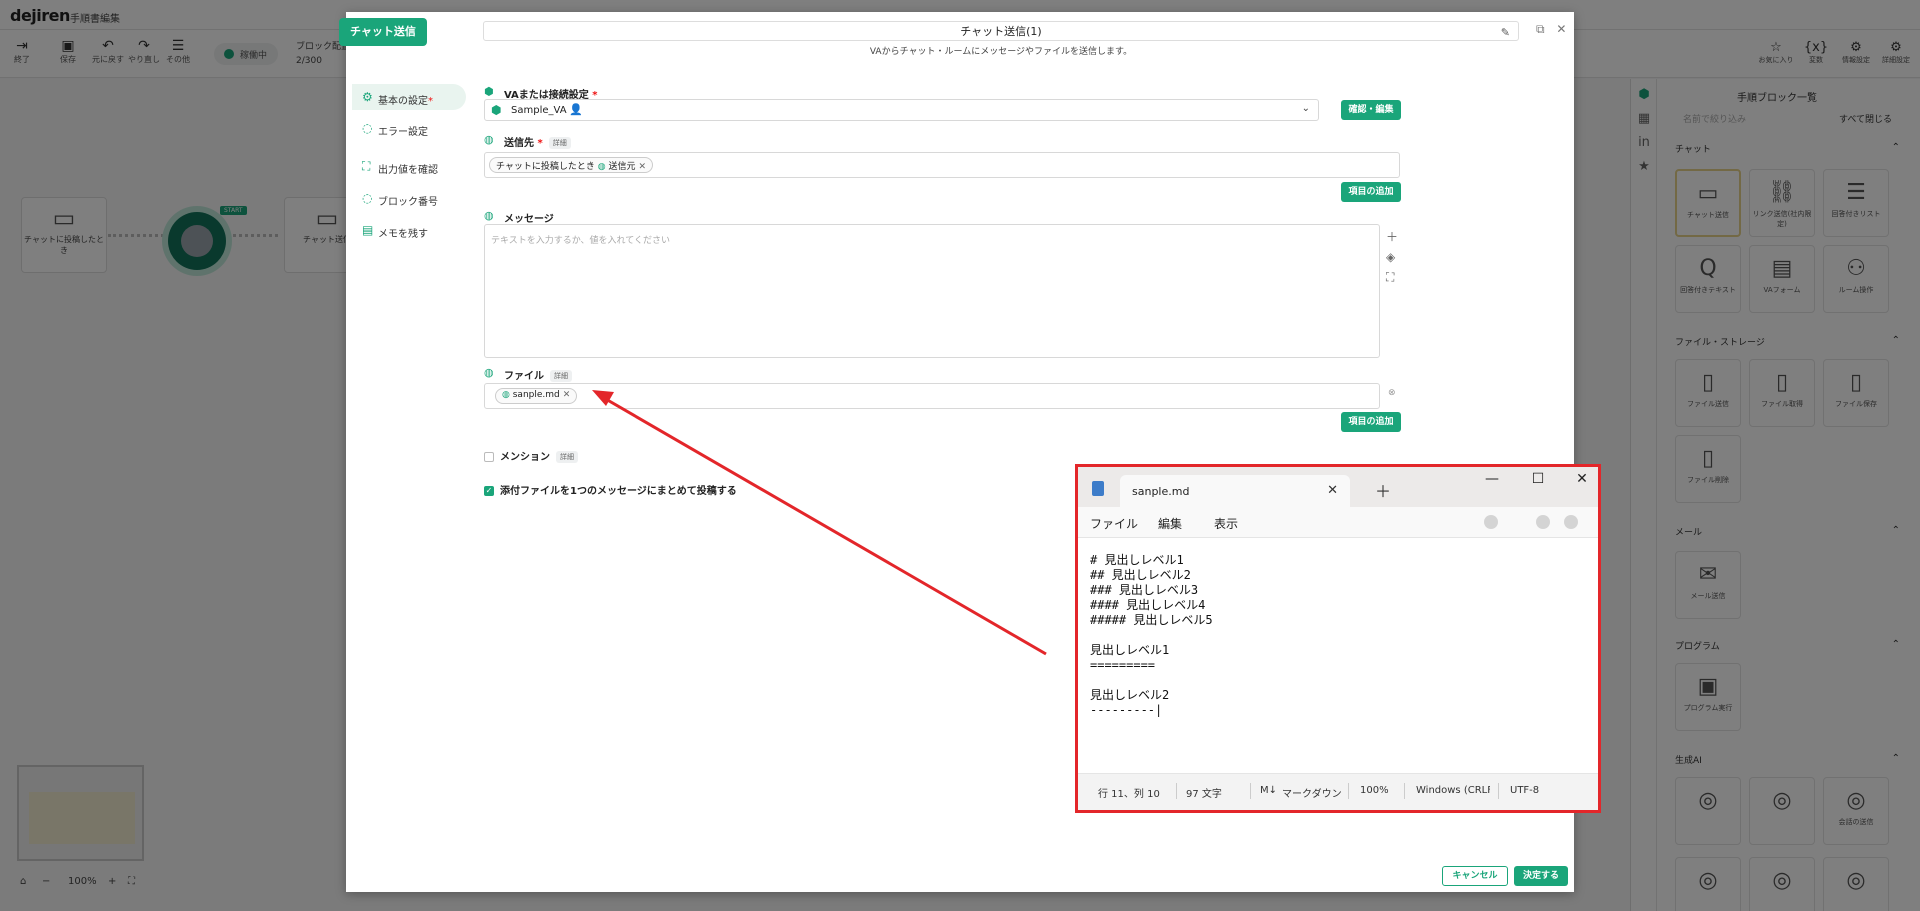 The width and height of the screenshot is (1920, 911). What do you see at coordinates (1001, 52) in the screenshot?
I see `dialog-subtitle: VAからチャット・ルームにメッセージやファイルを送信します。` at bounding box center [1001, 52].